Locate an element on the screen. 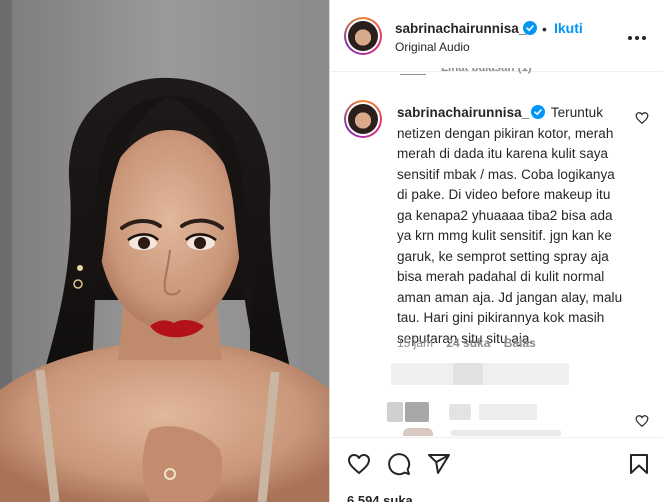  audio-label: Original Audio is located at coordinates (432, 47).